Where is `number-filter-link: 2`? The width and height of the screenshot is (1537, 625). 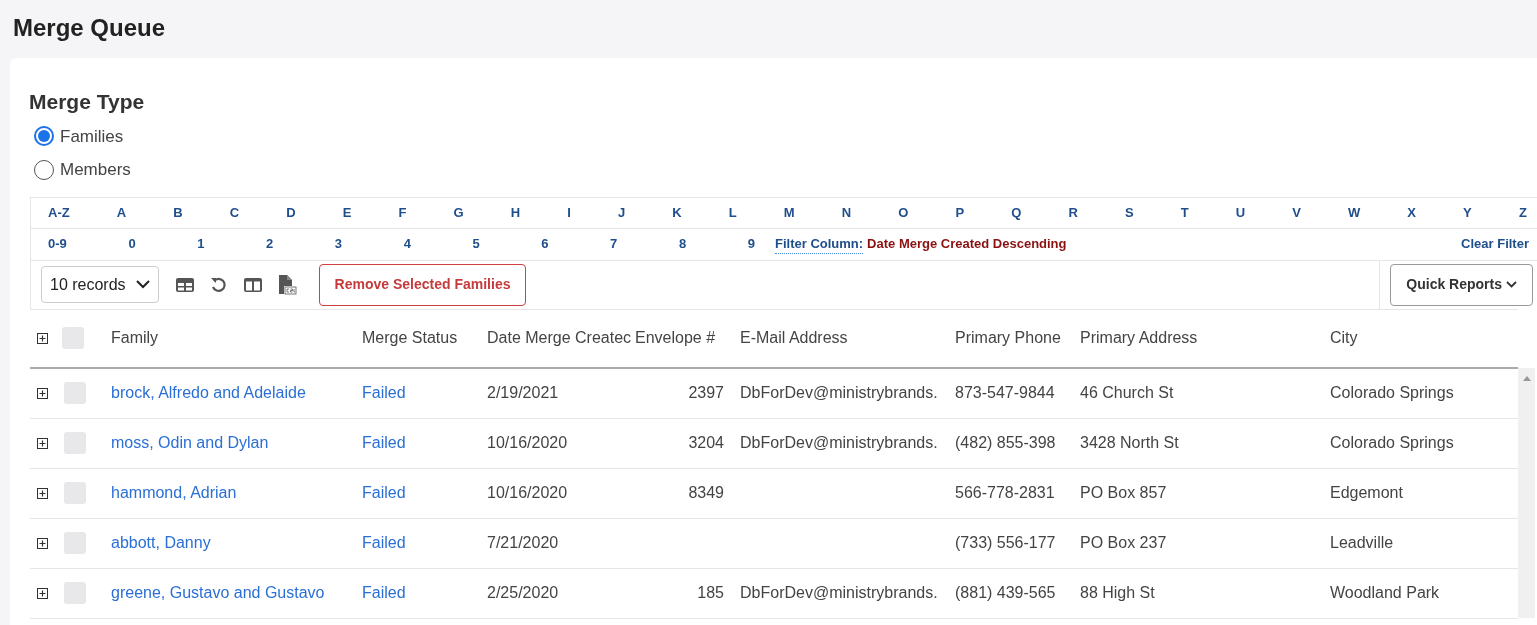 number-filter-link: 2 is located at coordinates (270, 244).